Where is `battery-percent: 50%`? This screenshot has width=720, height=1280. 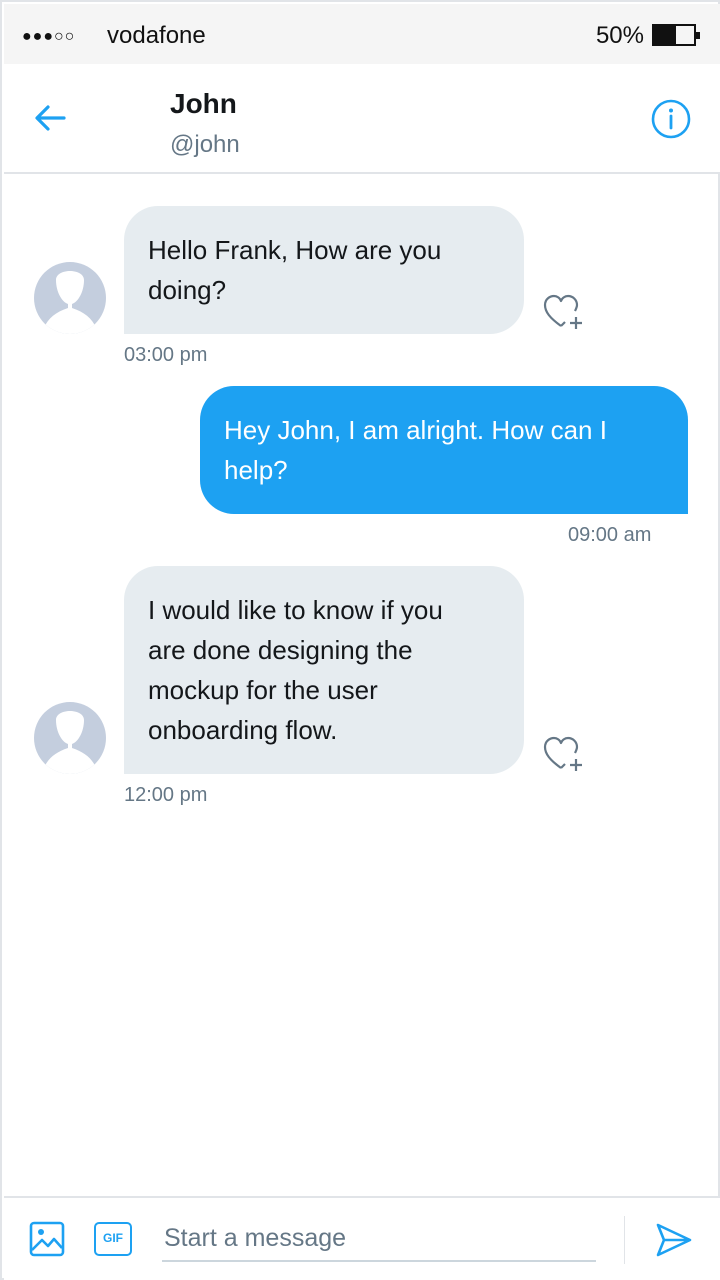 battery-percent: 50% is located at coordinates (619, 35).